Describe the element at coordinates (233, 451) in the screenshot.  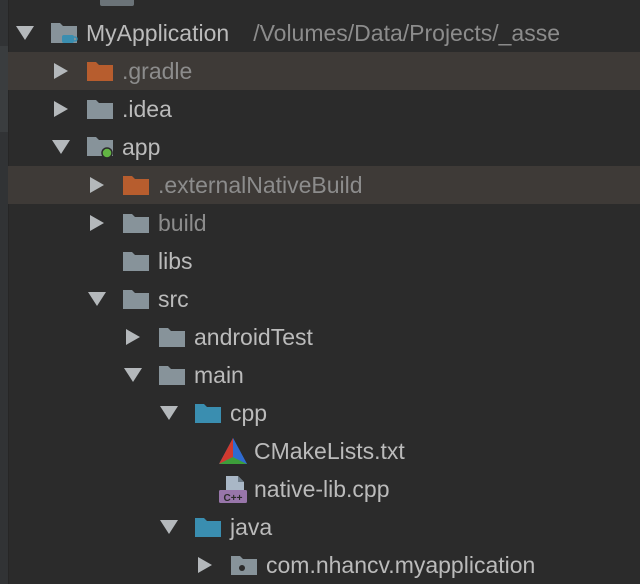
I see `cmake-icon` at that location.